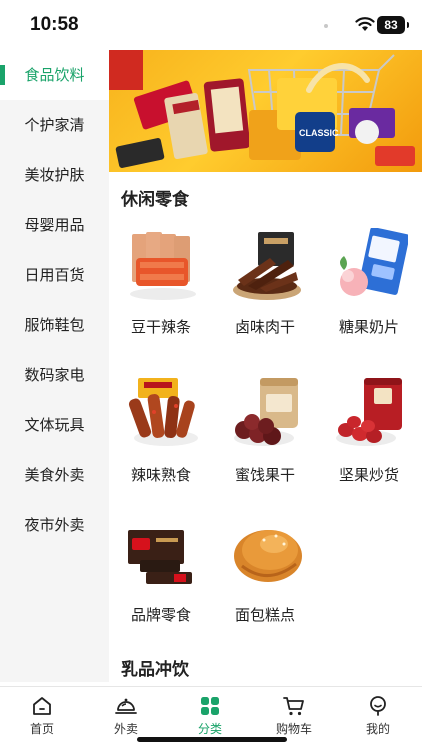 The width and height of the screenshot is (422, 750). Describe the element at coordinates (369, 412) in the screenshot. I see `red-dates-jar-image` at that location.